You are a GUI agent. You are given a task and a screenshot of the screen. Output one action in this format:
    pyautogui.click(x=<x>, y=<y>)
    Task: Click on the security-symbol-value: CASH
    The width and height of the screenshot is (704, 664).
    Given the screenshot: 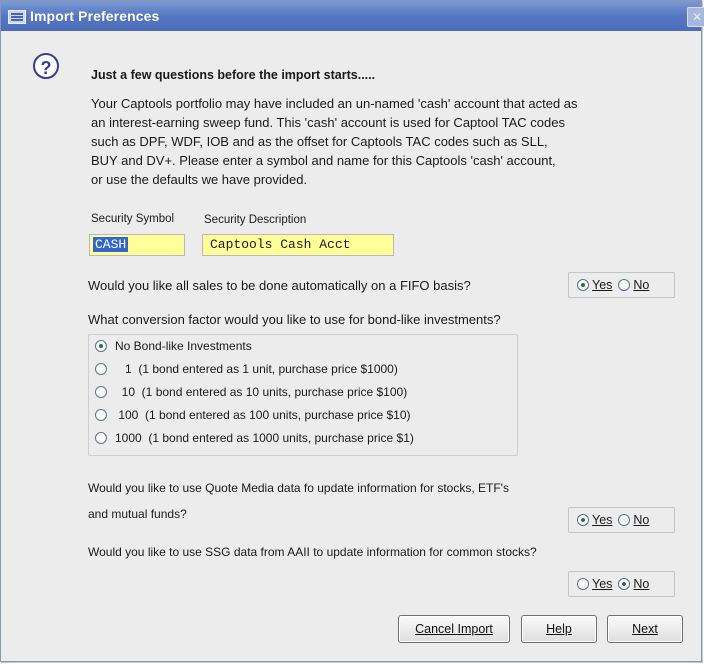 What is the action you would take?
    pyautogui.click(x=111, y=244)
    